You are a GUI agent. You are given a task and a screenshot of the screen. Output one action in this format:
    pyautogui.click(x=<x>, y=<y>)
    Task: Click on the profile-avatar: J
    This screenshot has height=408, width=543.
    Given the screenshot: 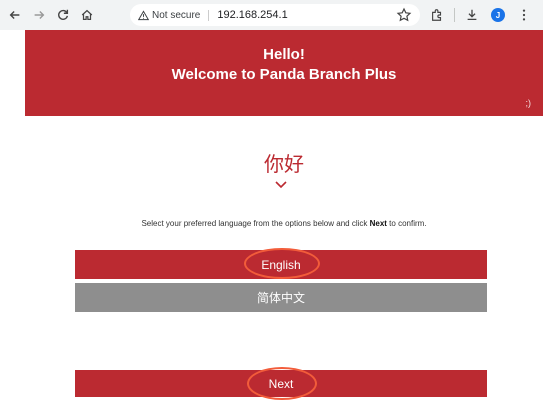 What is the action you would take?
    pyautogui.click(x=498, y=15)
    